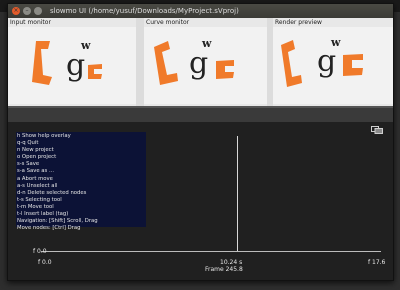 Image resolution: width=400 pixels, height=290 pixels. I want to click on help-line: h Show help overlay, so click(44, 136).